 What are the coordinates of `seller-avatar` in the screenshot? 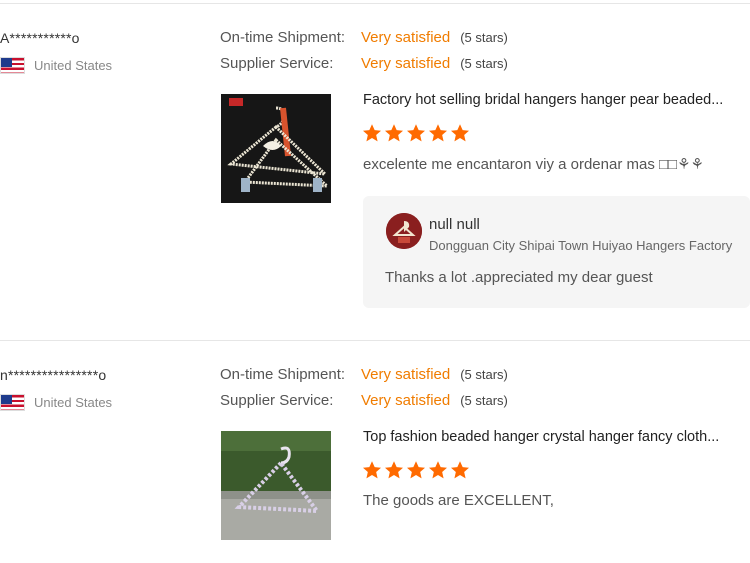 It's located at (404, 231).